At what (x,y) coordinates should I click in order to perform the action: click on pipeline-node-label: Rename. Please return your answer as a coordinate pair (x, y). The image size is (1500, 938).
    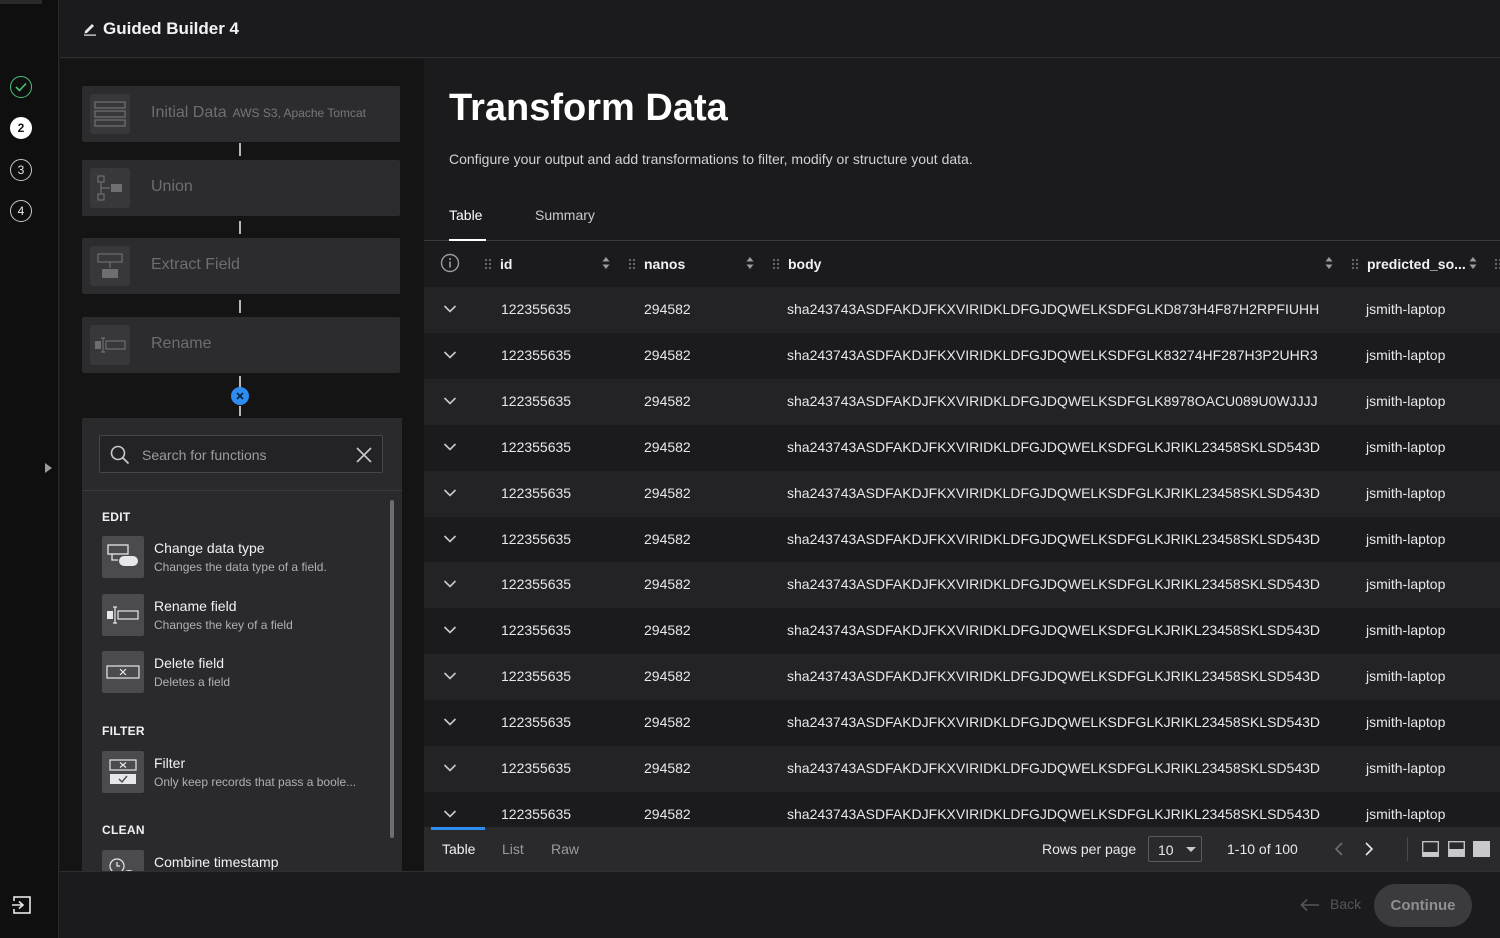
    Looking at the image, I should click on (181, 344).